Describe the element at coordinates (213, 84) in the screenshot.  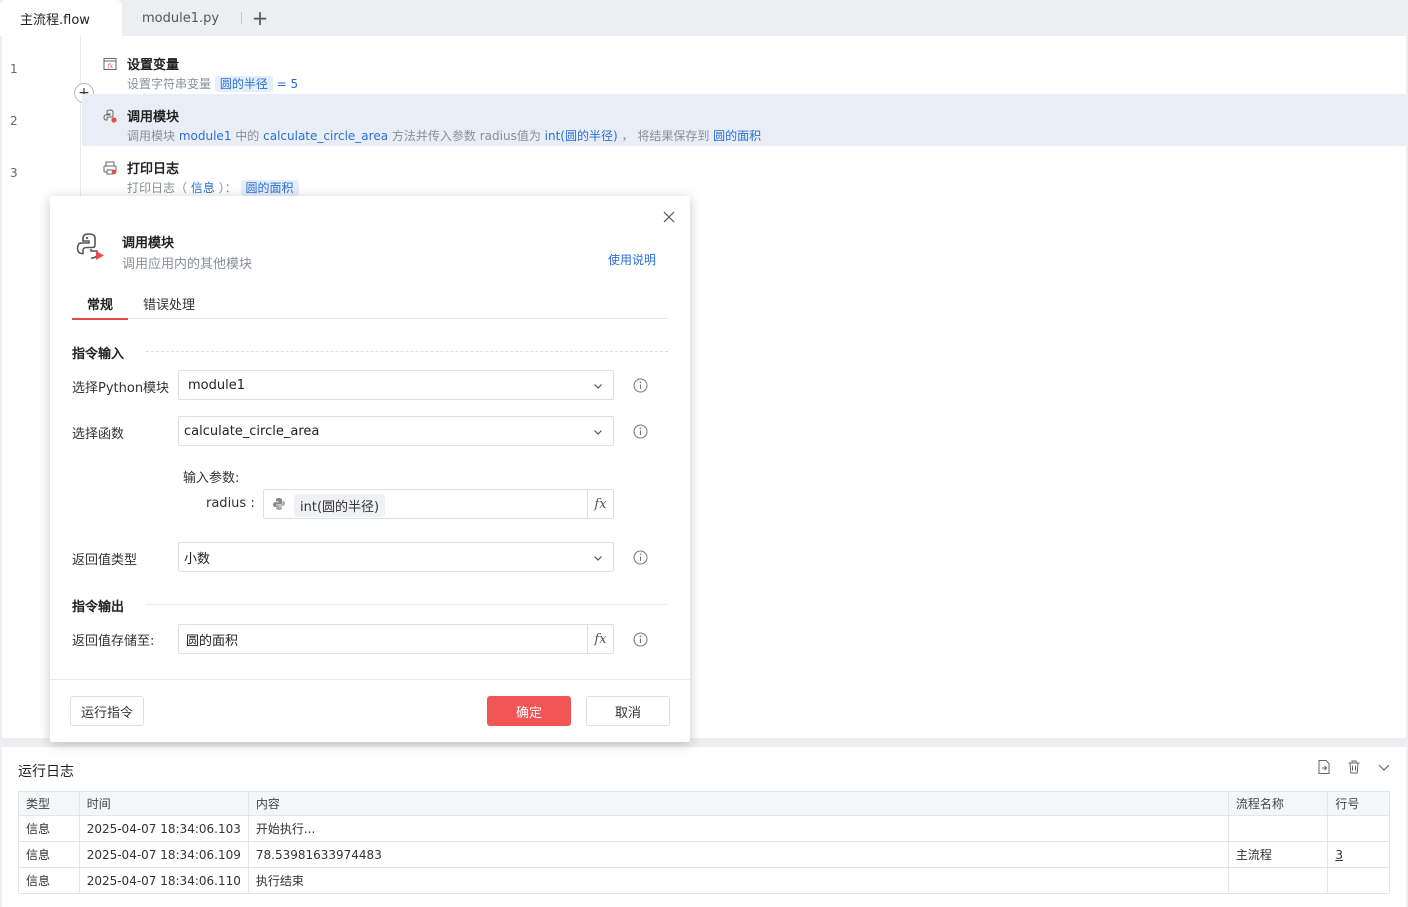
I see `step-description: 设置字符串变量 圆的半径 = 5` at that location.